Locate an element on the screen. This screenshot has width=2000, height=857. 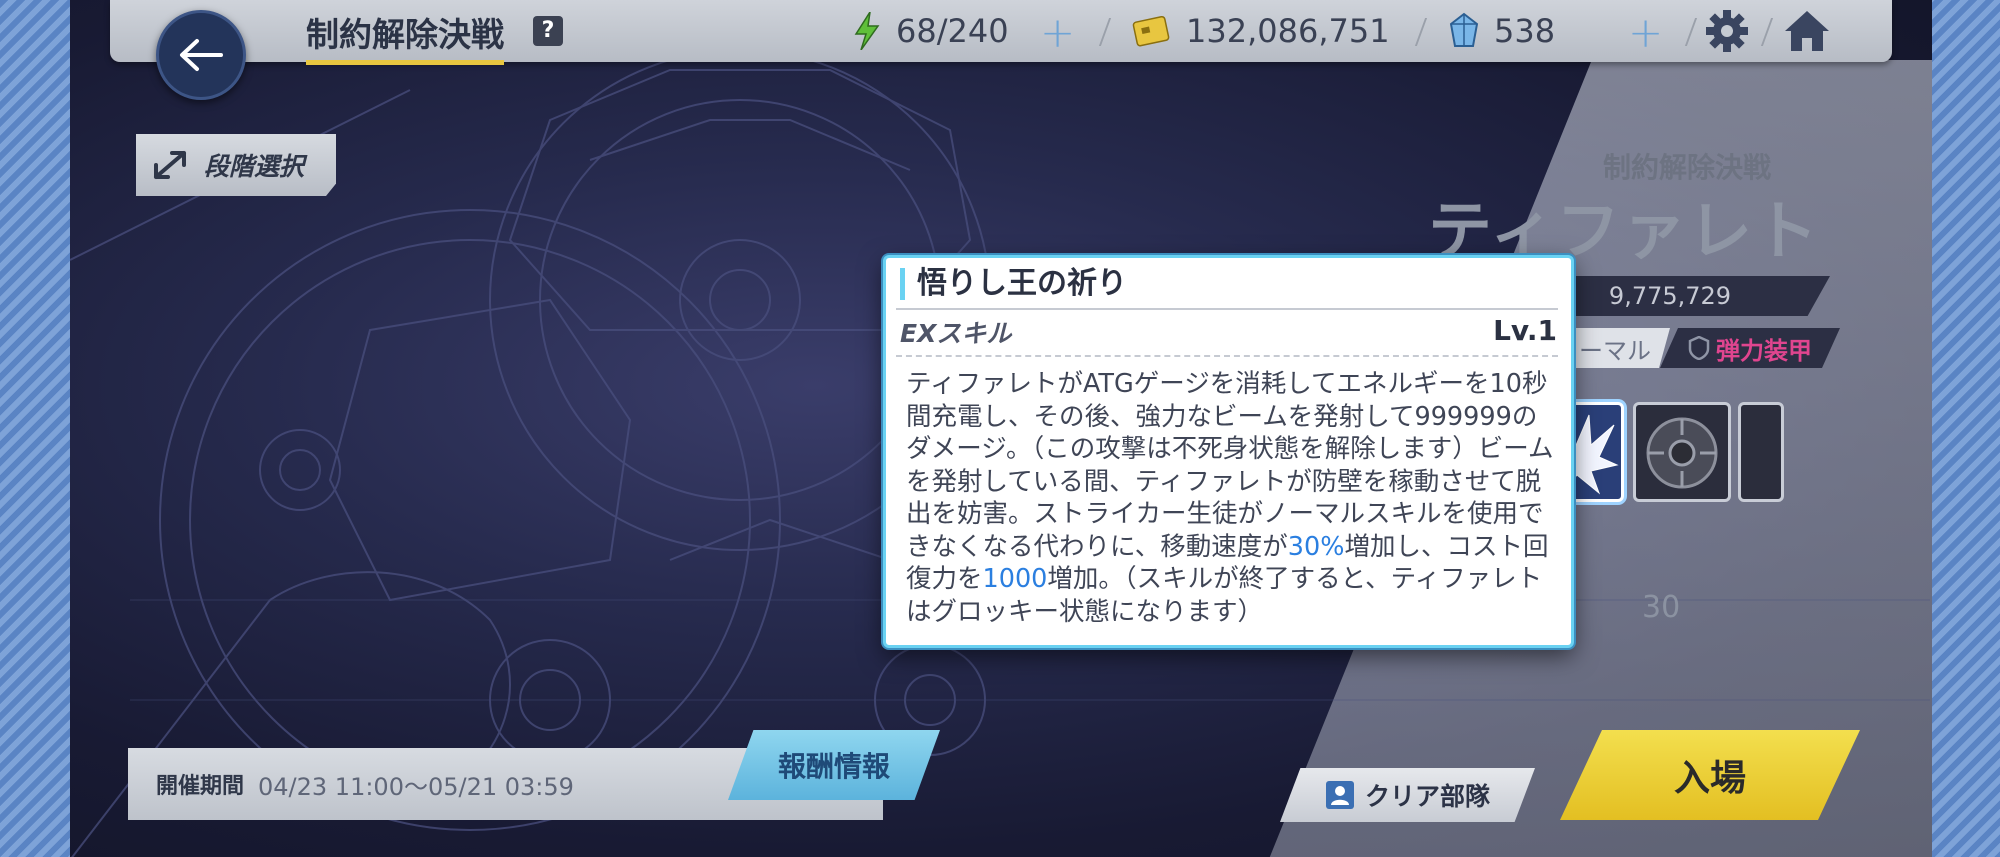
top-bar: 制約解除決戦 ? 68/240 + 132,086,751 538 + is located at coordinates (1001, 32).